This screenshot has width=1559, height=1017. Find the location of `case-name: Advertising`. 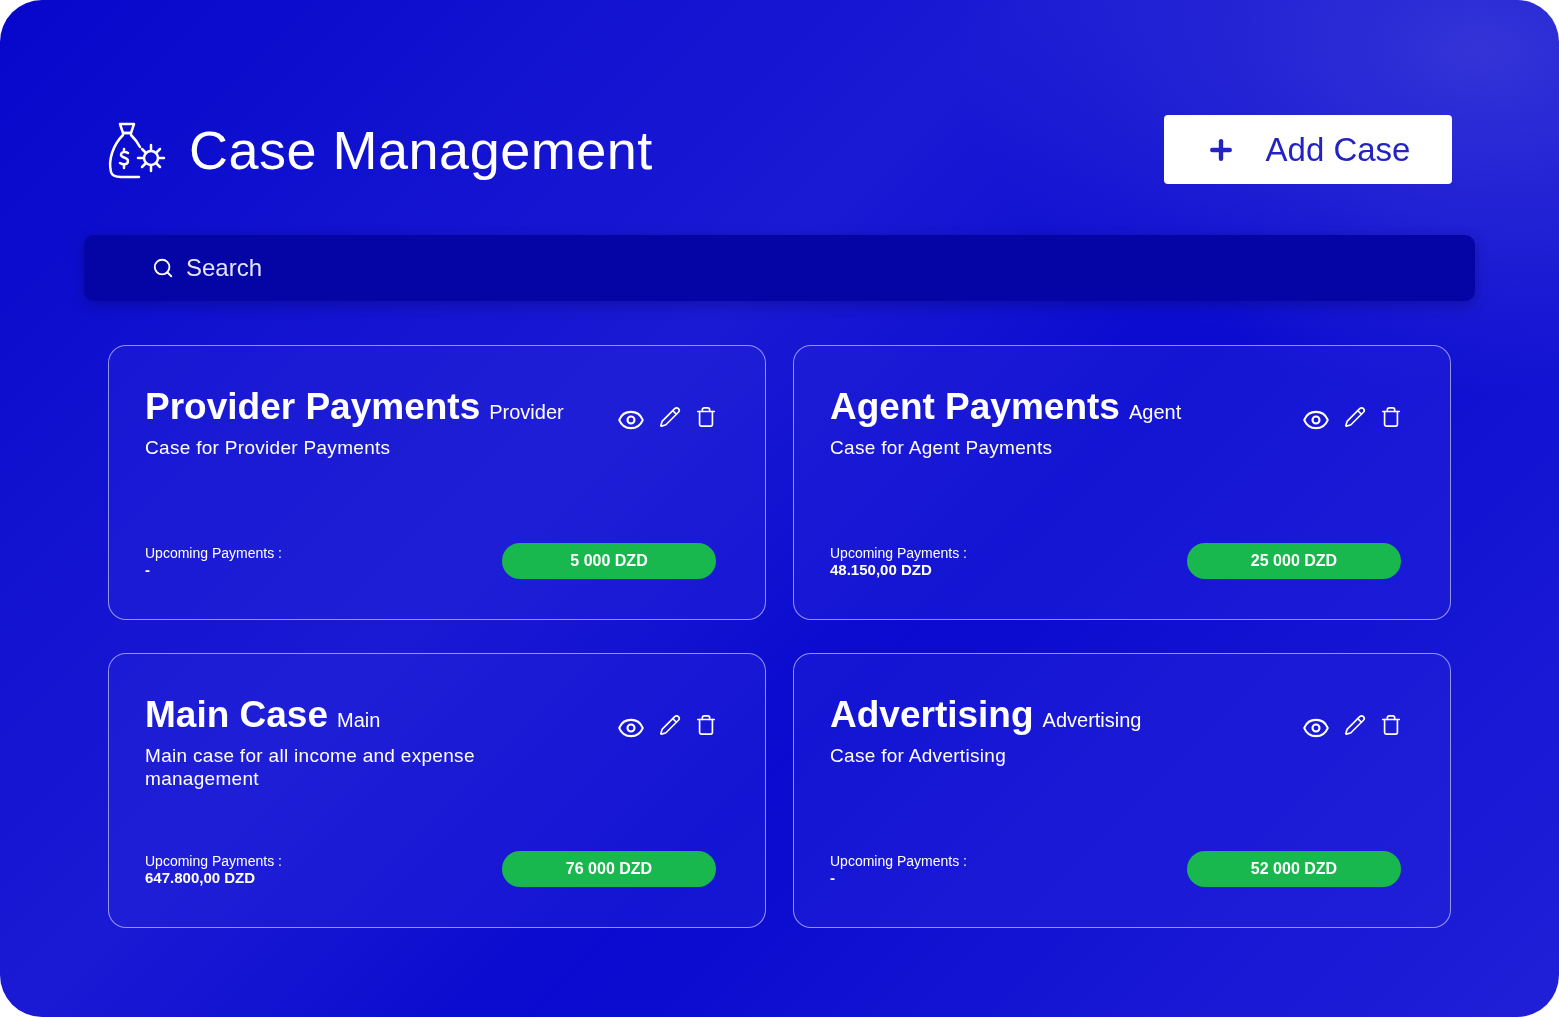

case-name: Advertising is located at coordinates (932, 715).